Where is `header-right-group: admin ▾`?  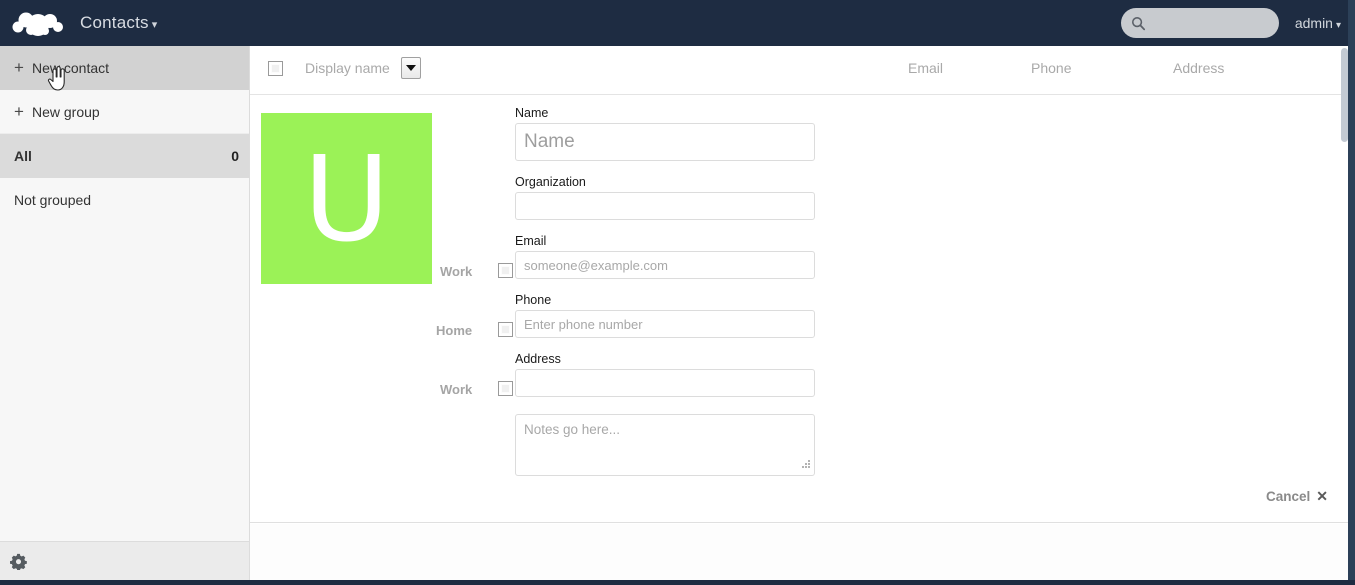
header-right-group: admin ▾ is located at coordinates (1237, 23).